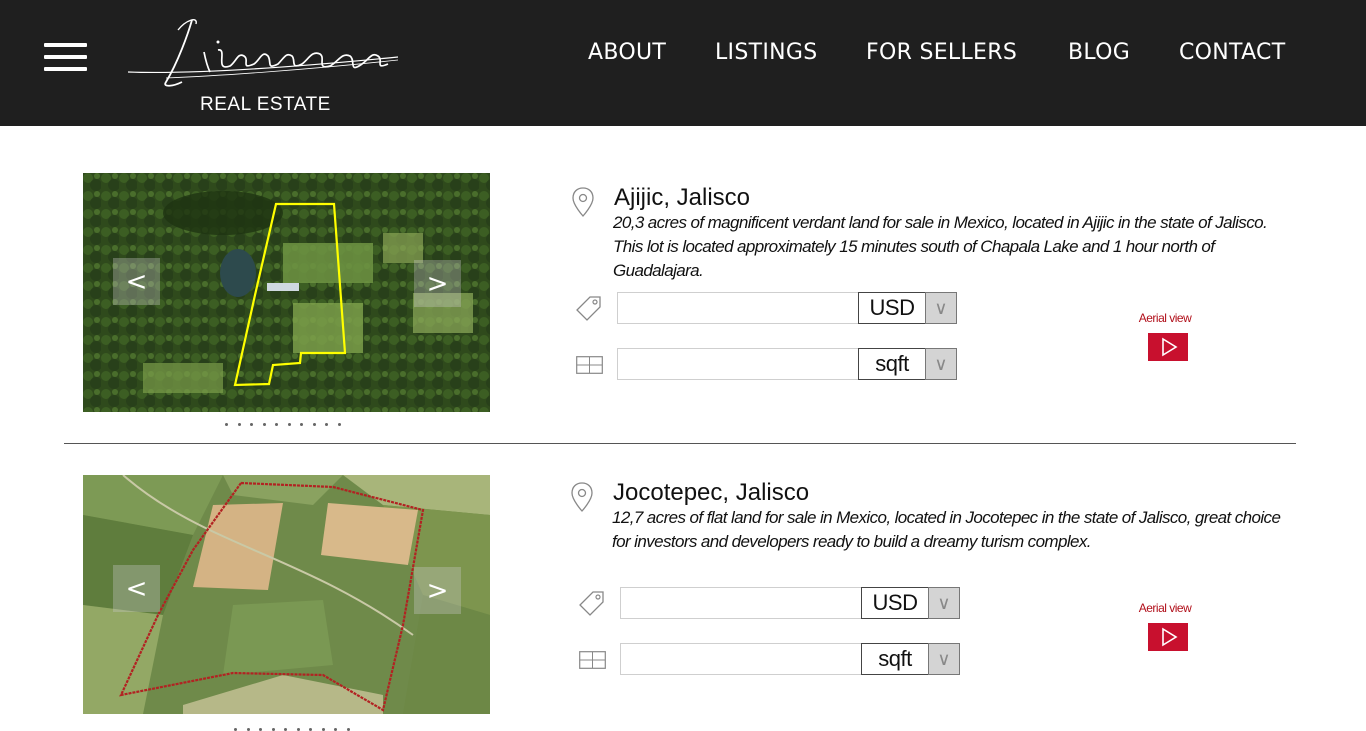 The height and width of the screenshot is (731, 1366). Describe the element at coordinates (682, 197) in the screenshot. I see `listing-location: Ajijic, Jalisco` at that location.